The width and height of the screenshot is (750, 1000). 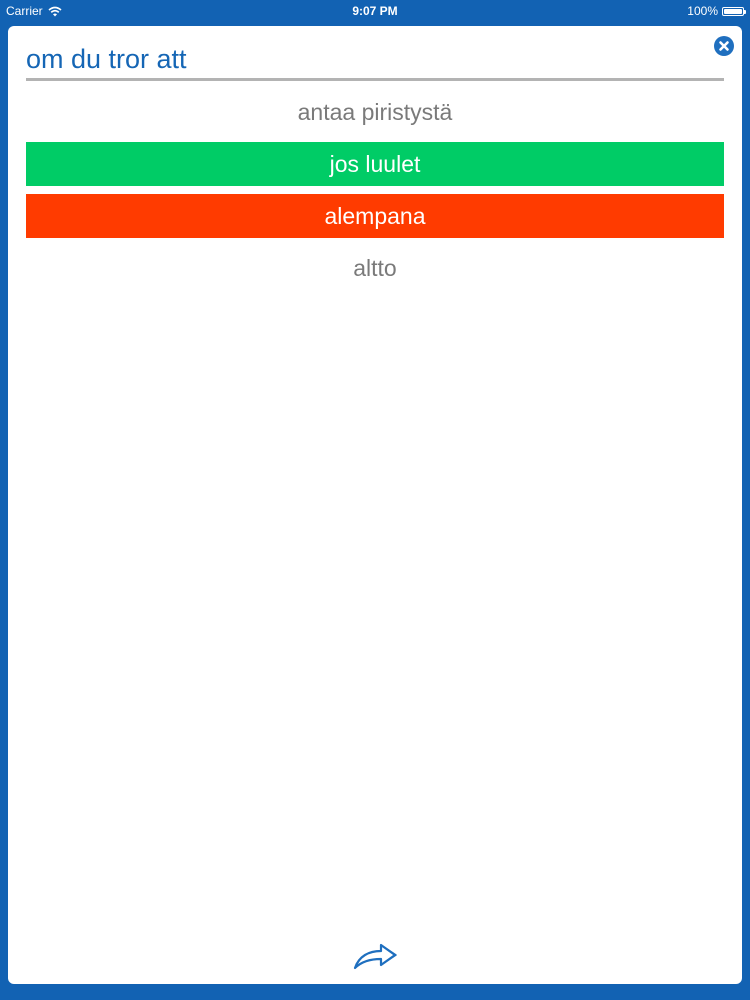 I want to click on next-button, so click(x=375, y=957).